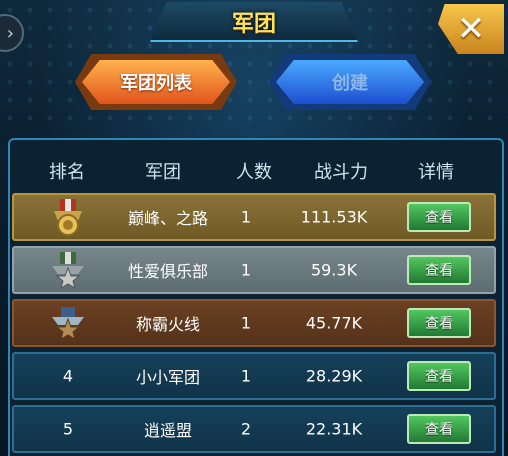  Describe the element at coordinates (254, 270) in the screenshot. I see `table-row: 性爱俱乐部 1 59.3K 查看` at that location.